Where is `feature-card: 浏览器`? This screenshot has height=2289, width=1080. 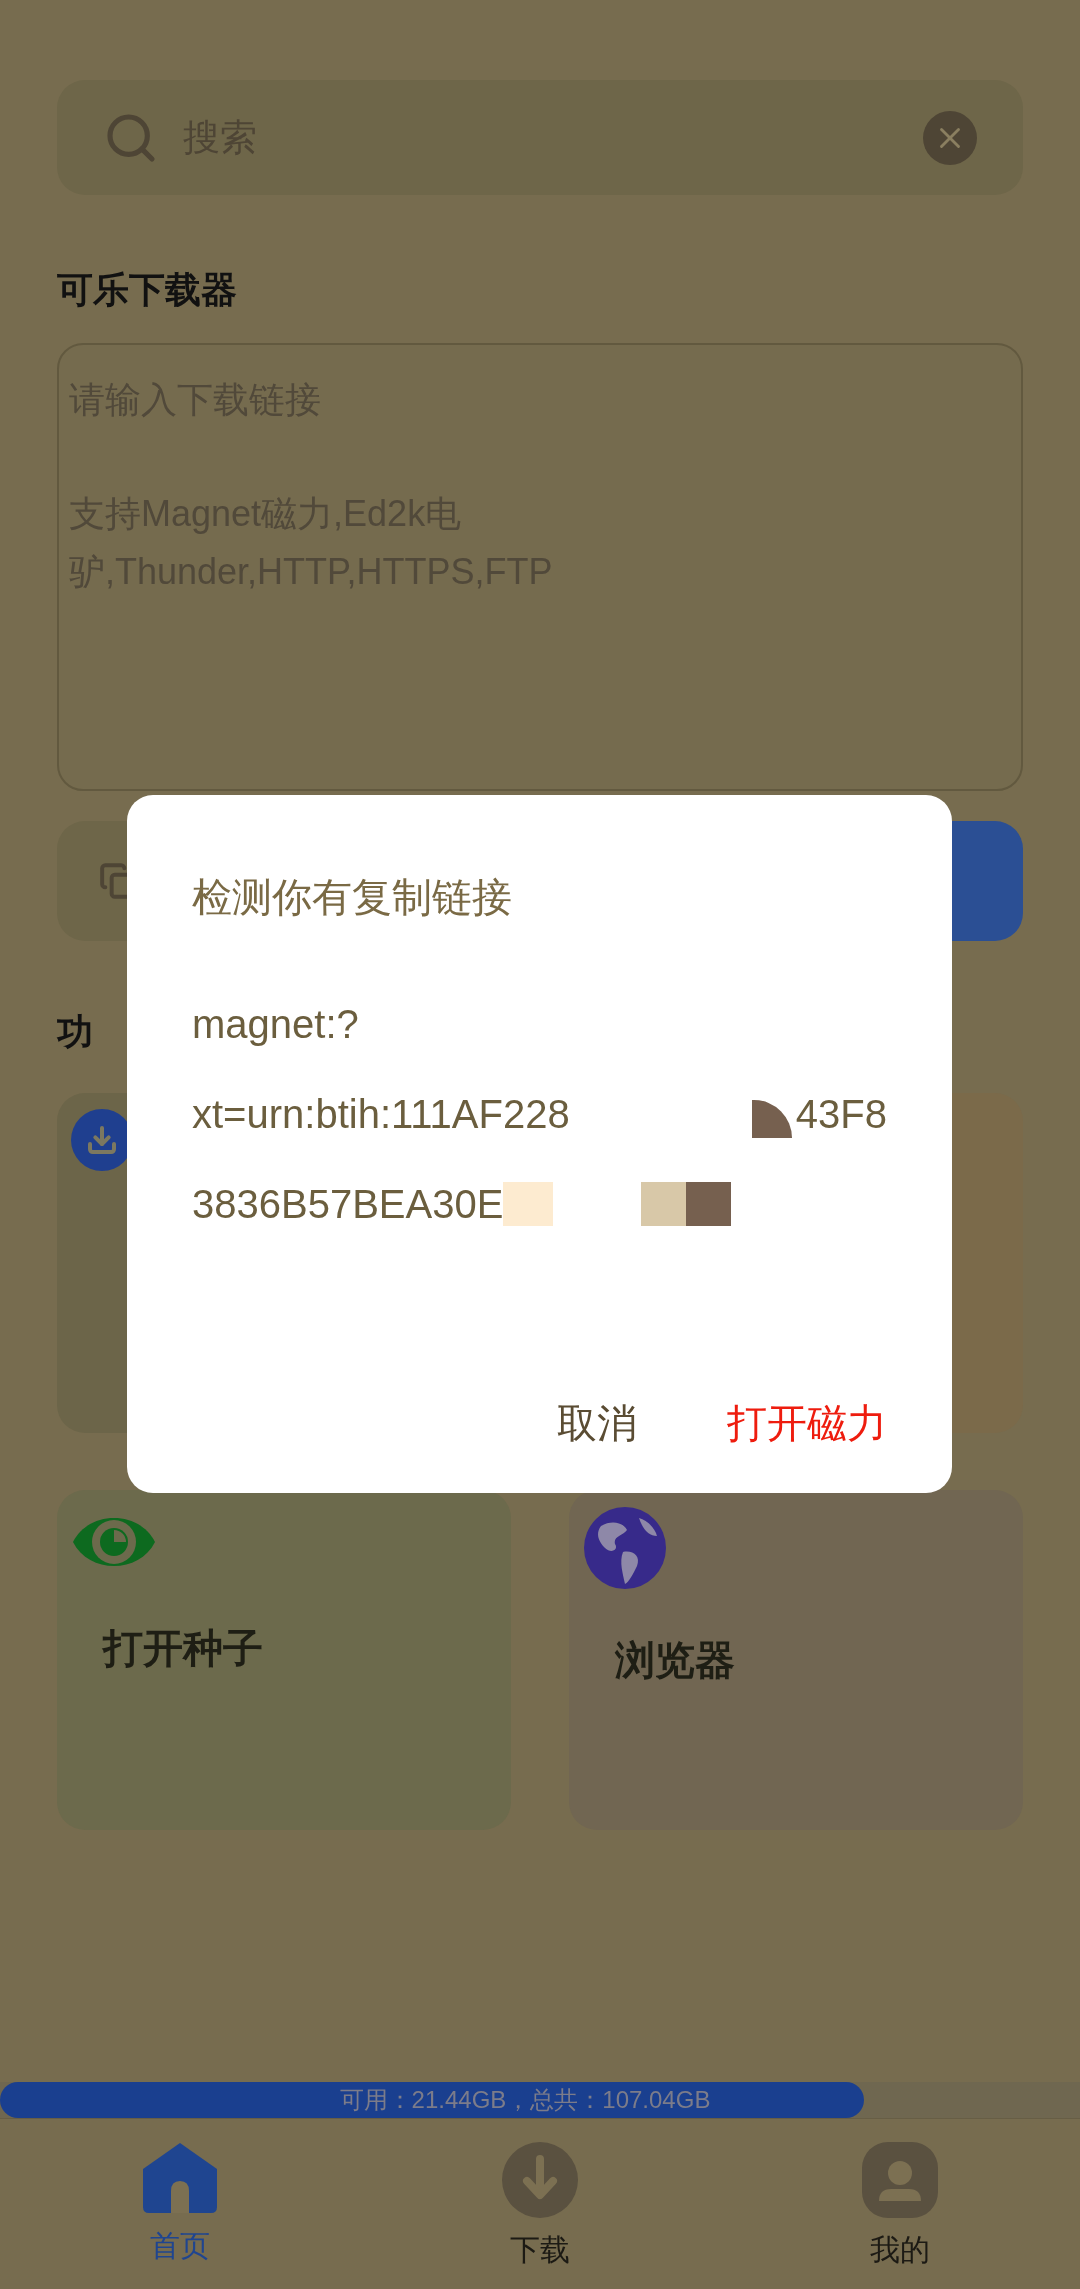
feature-card: 浏览器 is located at coordinates (796, 1660).